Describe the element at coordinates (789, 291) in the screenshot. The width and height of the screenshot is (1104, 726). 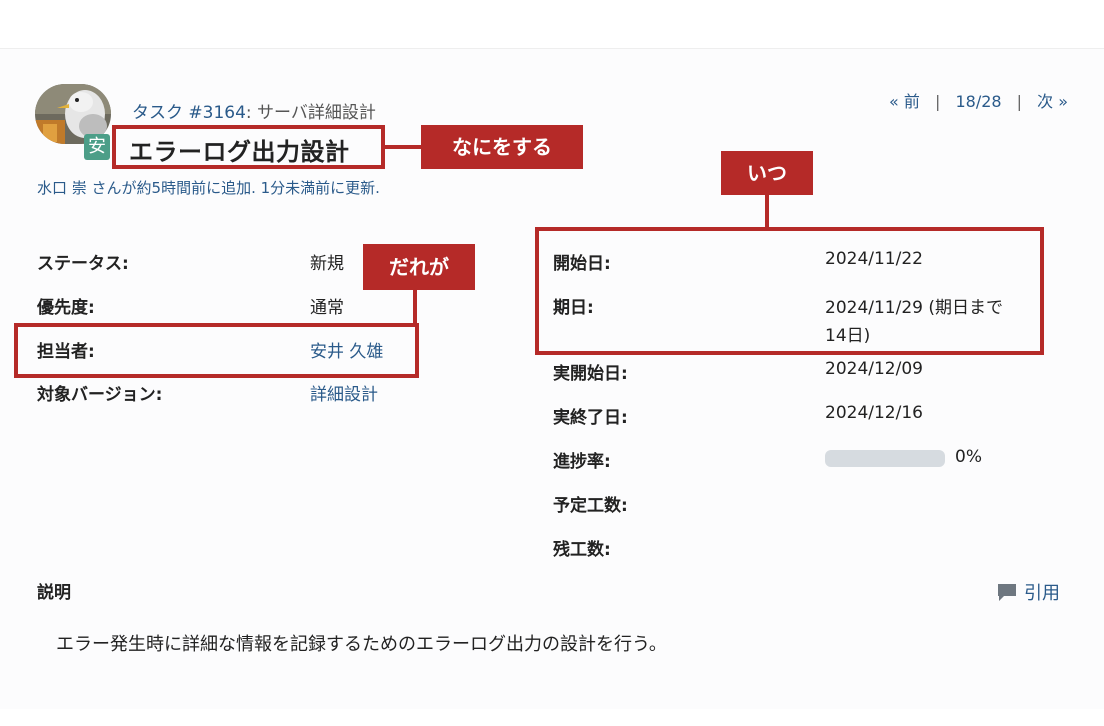
I see `when-highlight-box` at that location.